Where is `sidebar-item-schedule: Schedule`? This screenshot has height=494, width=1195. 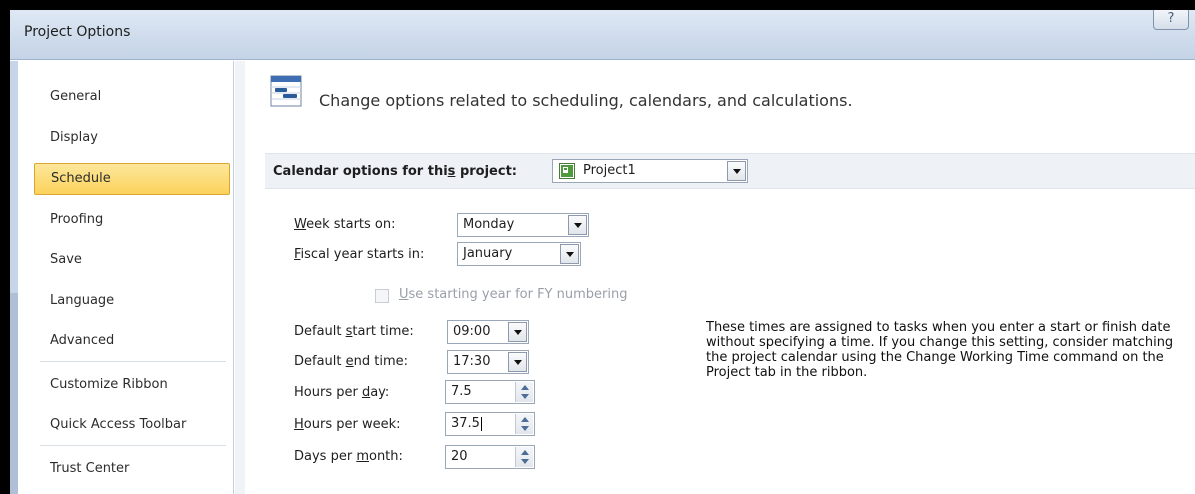 sidebar-item-schedule: Schedule is located at coordinates (132, 179).